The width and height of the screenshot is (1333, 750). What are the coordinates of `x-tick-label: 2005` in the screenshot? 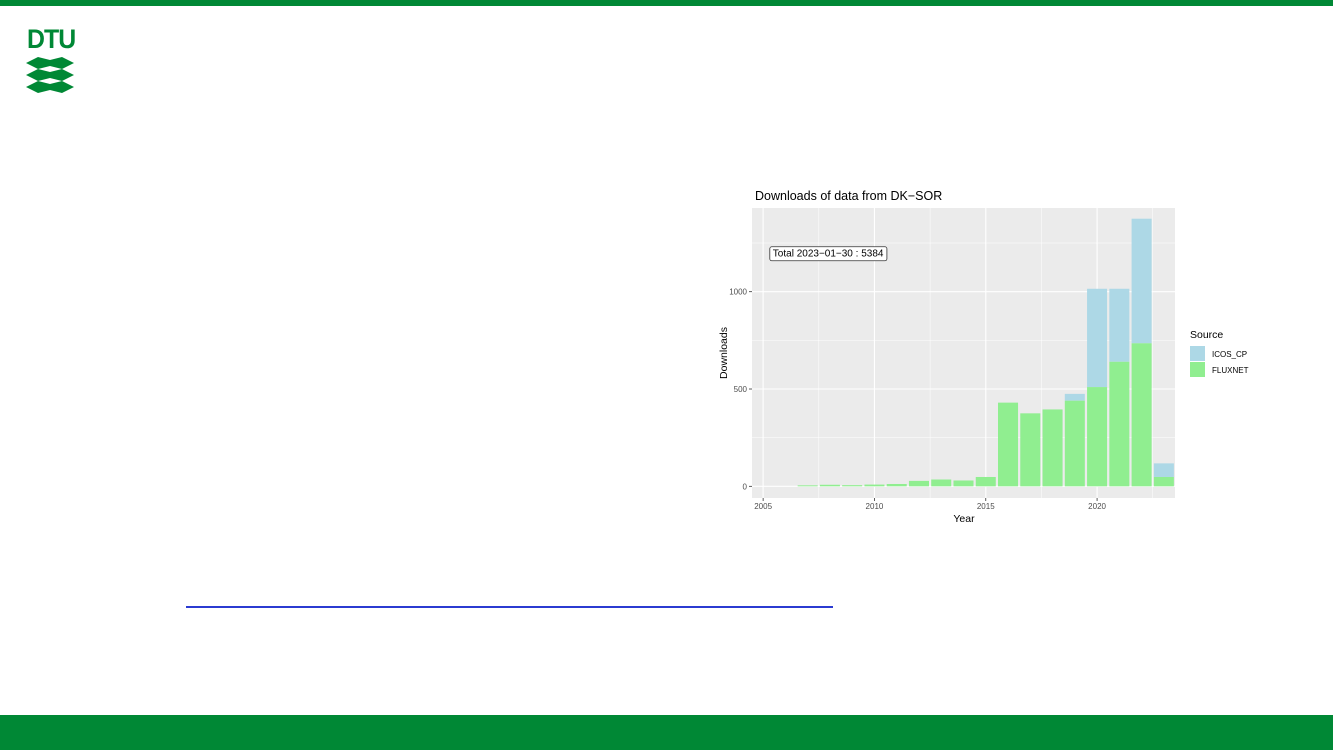 It's located at (763, 506).